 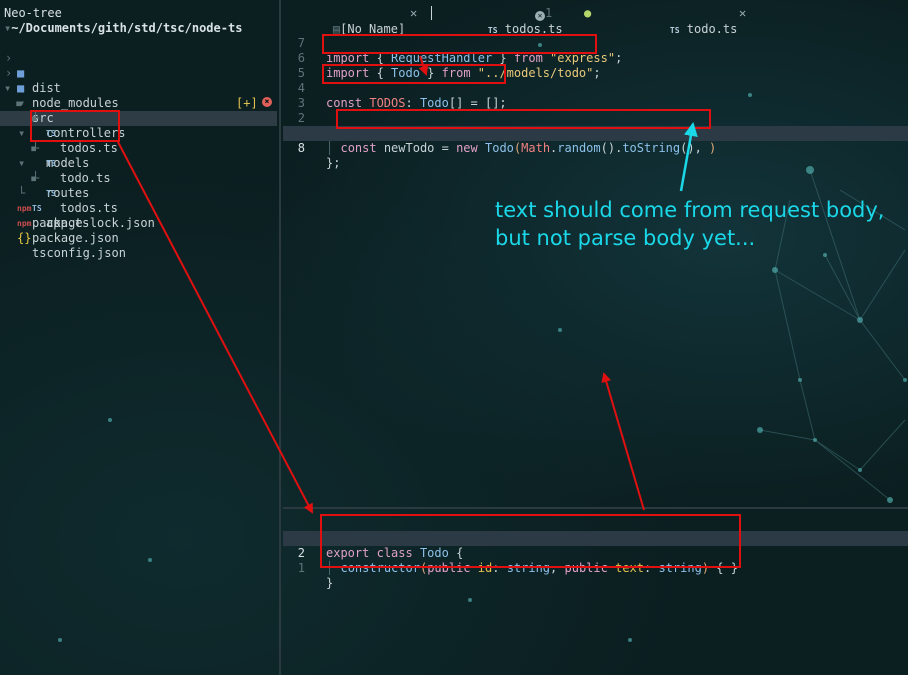 I want to click on arrow-class-up, so click(x=623, y=441).